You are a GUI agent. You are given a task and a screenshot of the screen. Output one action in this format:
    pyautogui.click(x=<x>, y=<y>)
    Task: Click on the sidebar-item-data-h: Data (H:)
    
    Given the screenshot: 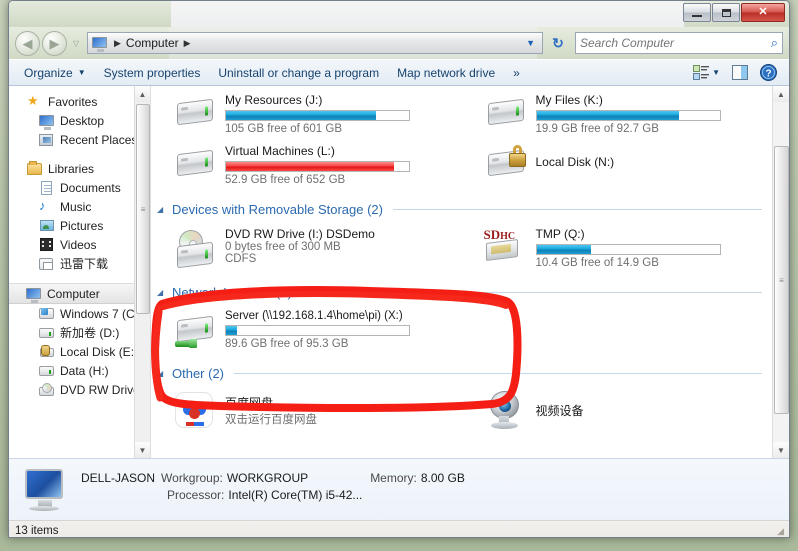 What is the action you would take?
    pyautogui.click(x=79, y=370)
    